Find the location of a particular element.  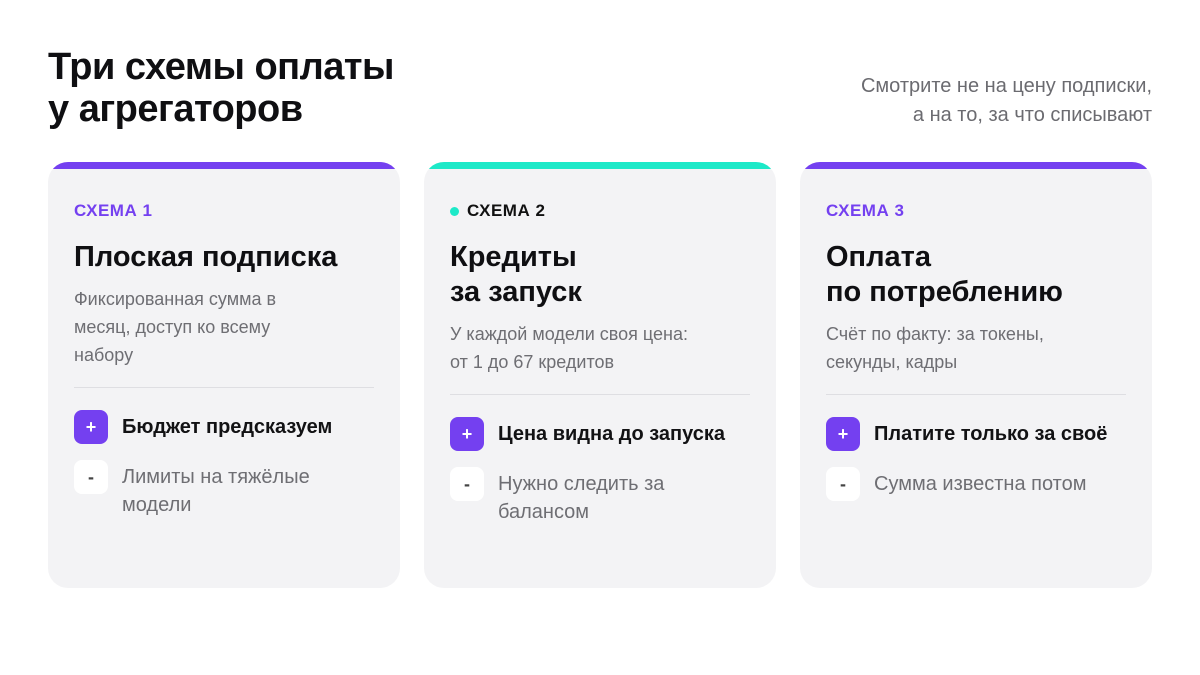

pro-item: + Цена видна до запуска is located at coordinates (600, 434).